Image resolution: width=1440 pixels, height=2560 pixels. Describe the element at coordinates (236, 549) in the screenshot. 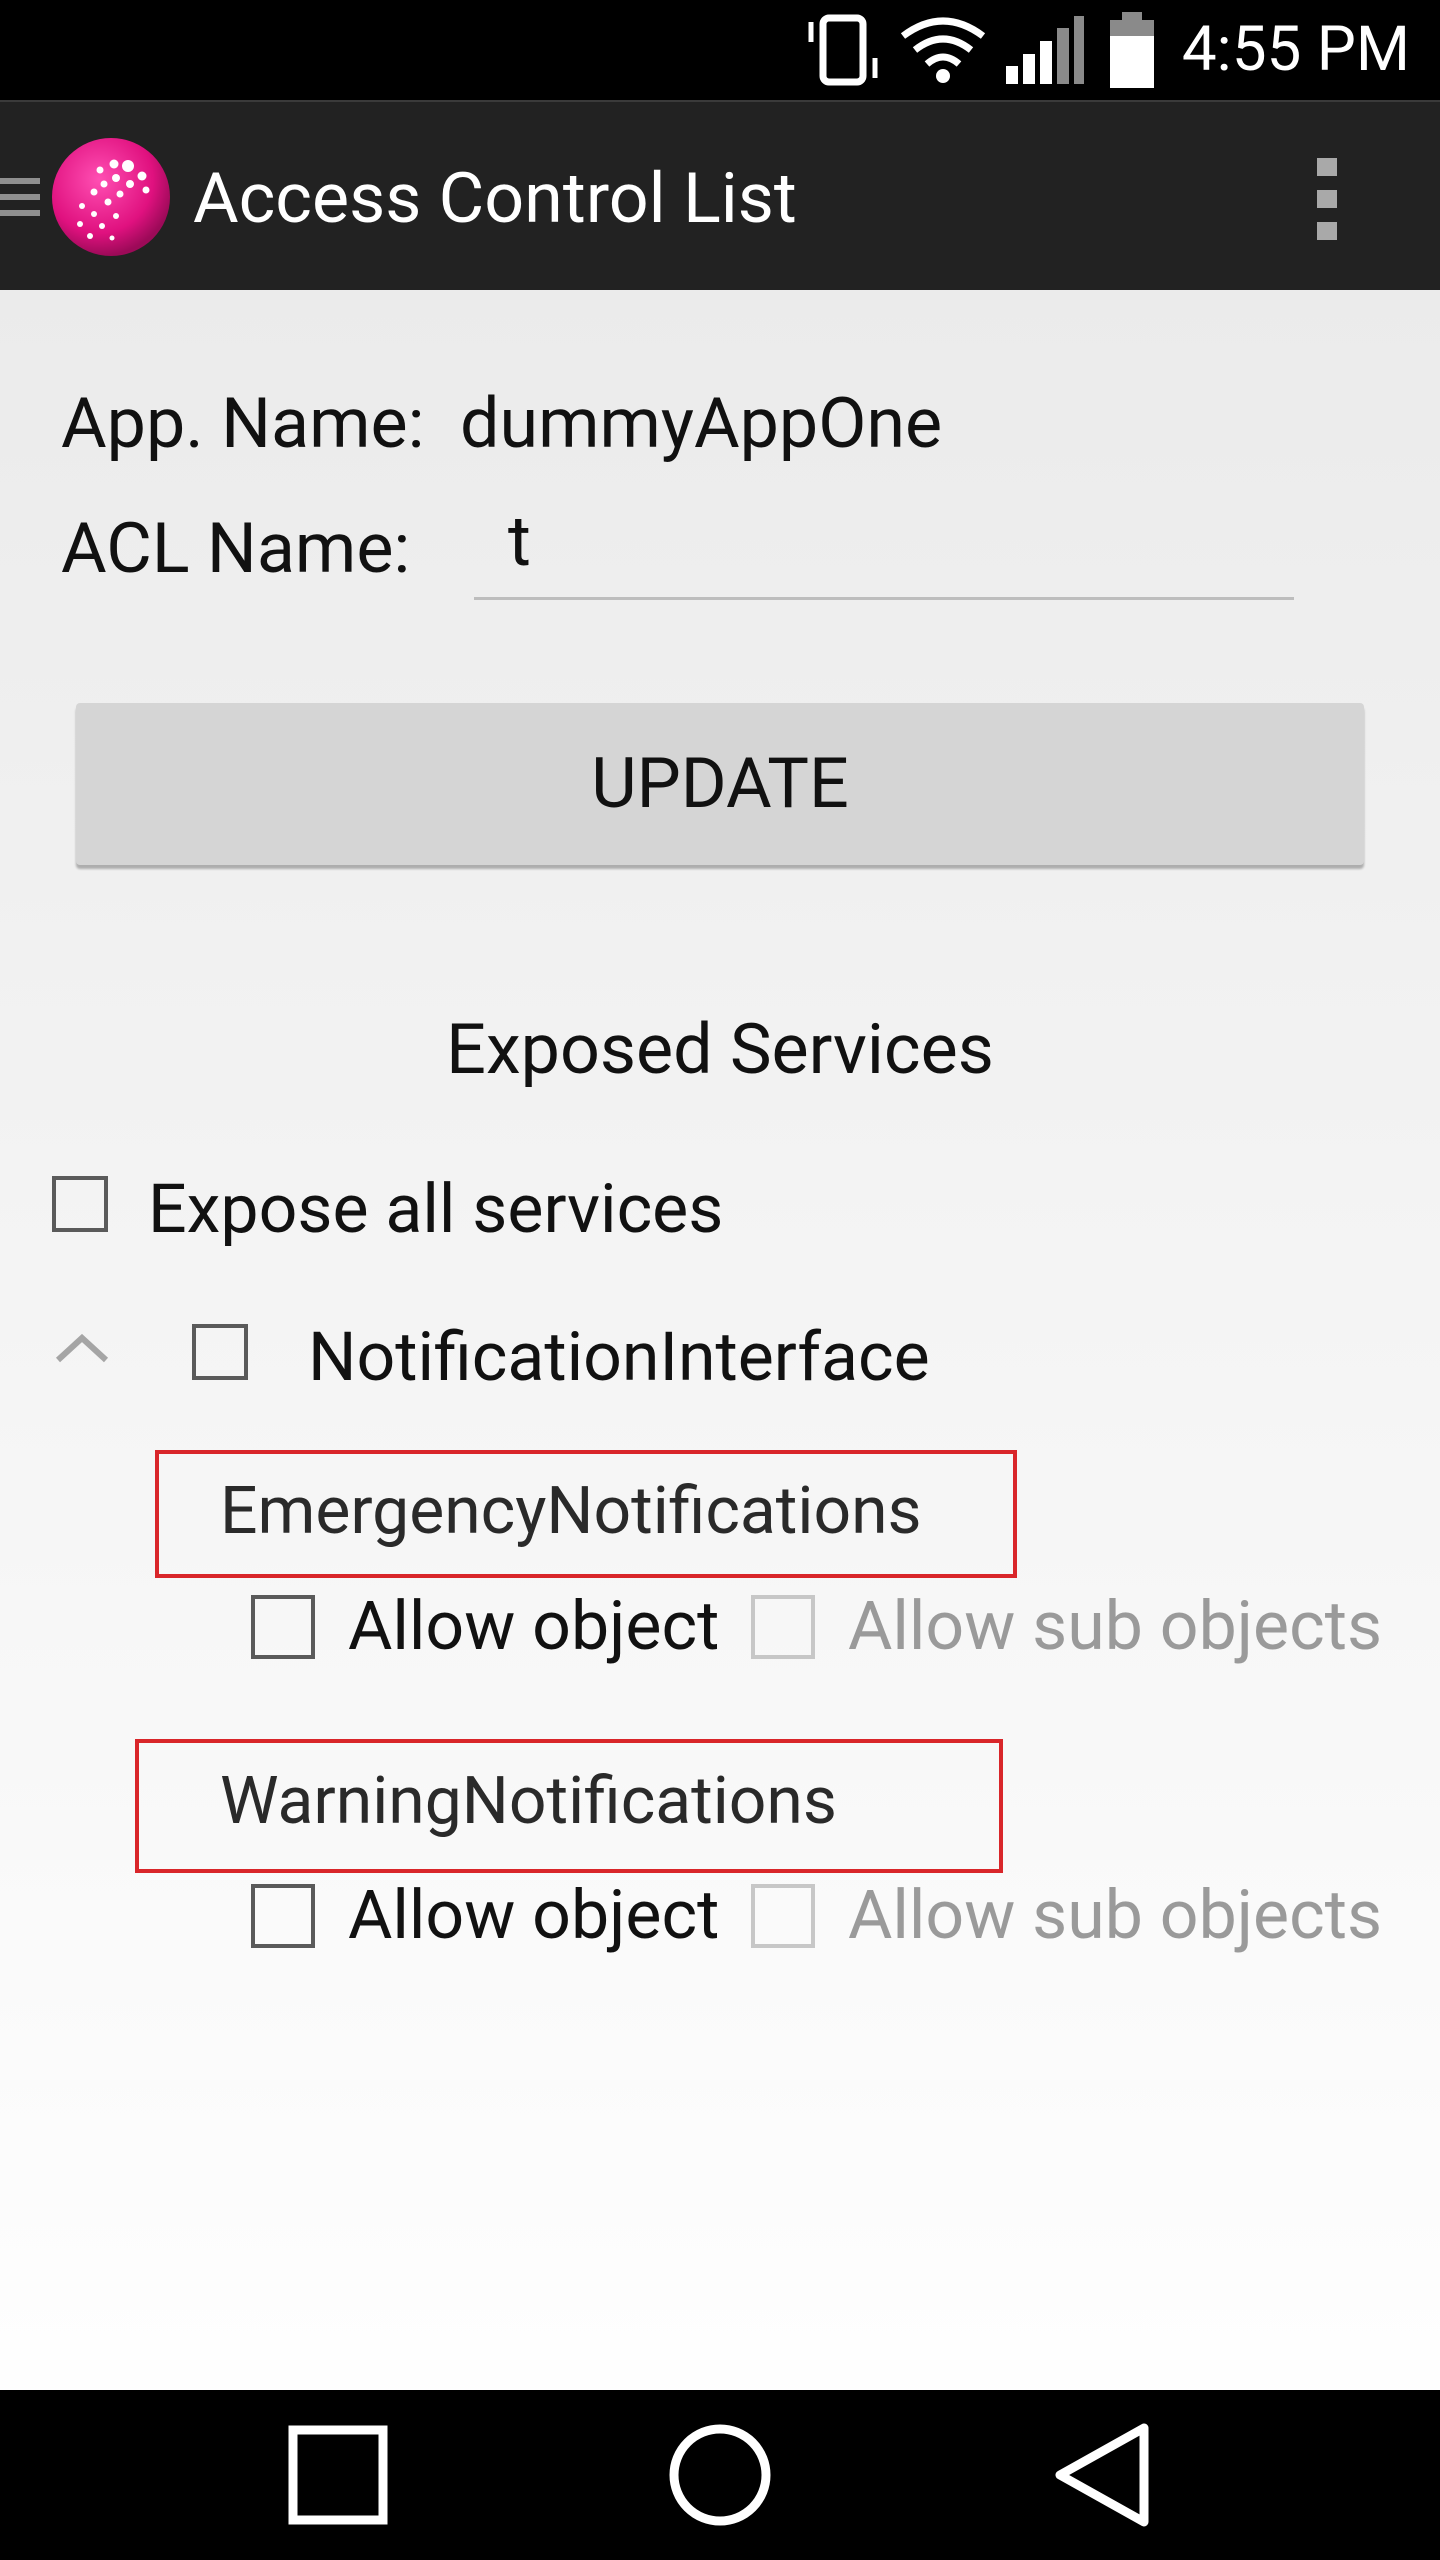

I see `acl-name-label: ACL Name:` at that location.